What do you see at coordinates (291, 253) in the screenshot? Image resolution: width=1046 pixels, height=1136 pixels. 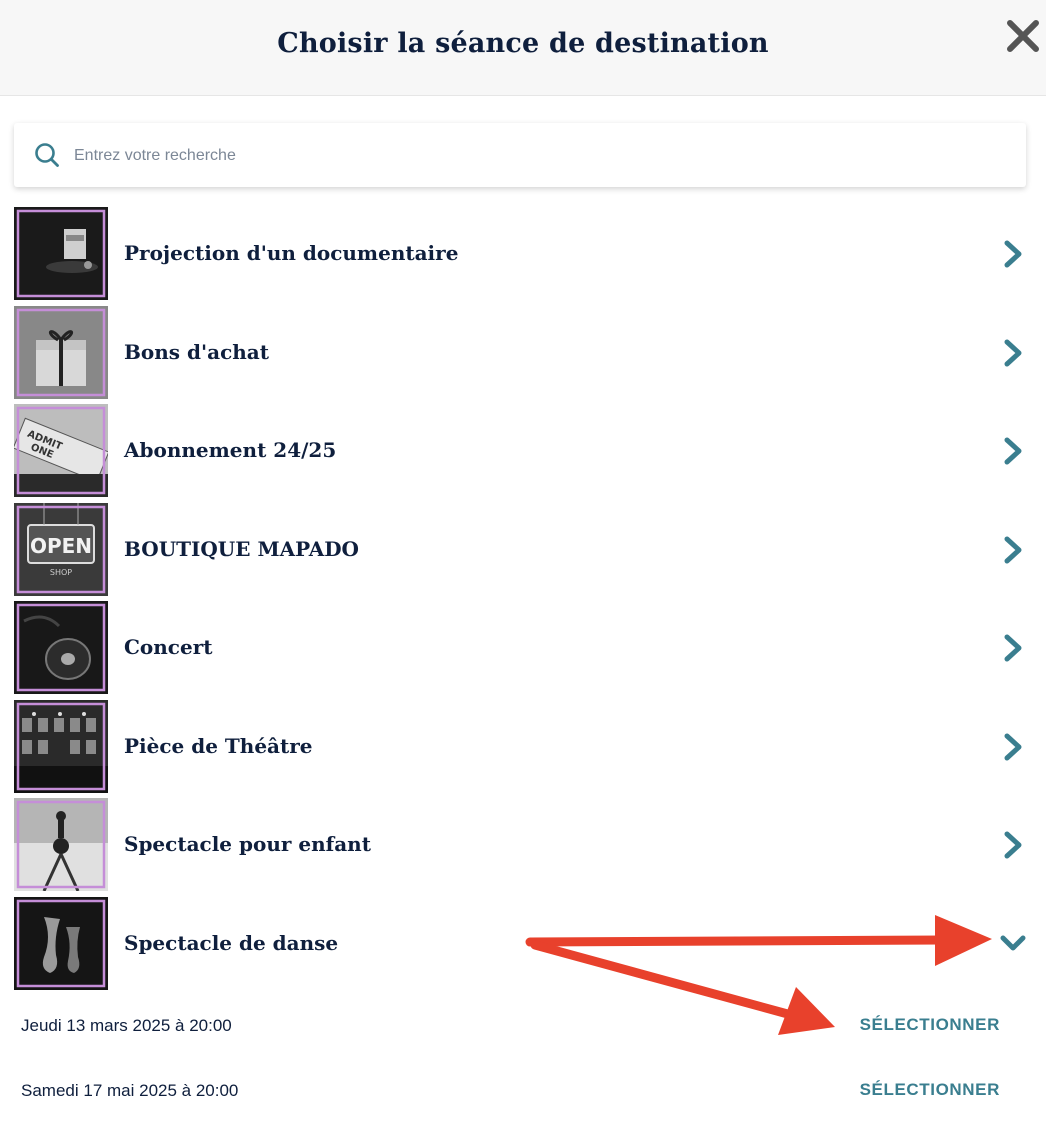 I see `event-label: Projection d'un documentaire` at bounding box center [291, 253].